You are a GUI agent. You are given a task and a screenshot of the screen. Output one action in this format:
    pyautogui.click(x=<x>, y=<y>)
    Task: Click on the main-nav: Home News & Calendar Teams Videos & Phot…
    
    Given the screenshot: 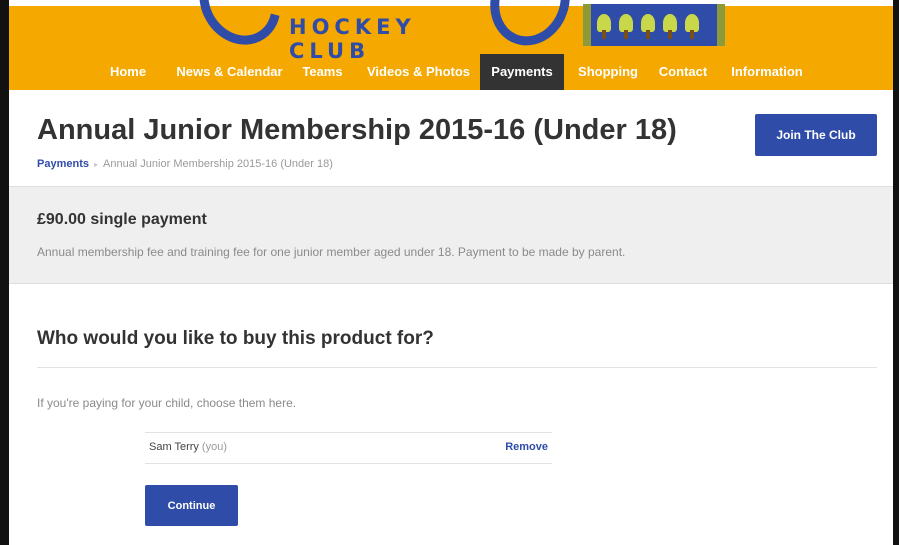 What is the action you would take?
    pyautogui.click(x=451, y=72)
    